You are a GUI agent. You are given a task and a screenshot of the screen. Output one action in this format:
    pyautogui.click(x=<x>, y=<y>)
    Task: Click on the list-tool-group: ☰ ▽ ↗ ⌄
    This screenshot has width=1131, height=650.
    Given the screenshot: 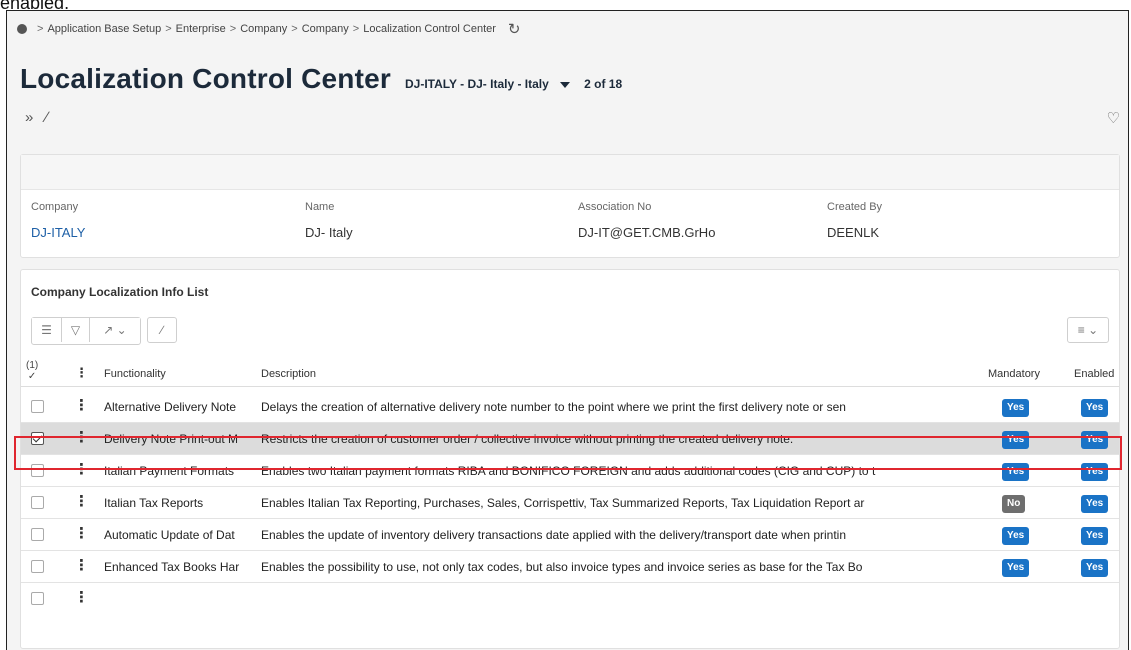 What is the action you would take?
    pyautogui.click(x=86, y=331)
    